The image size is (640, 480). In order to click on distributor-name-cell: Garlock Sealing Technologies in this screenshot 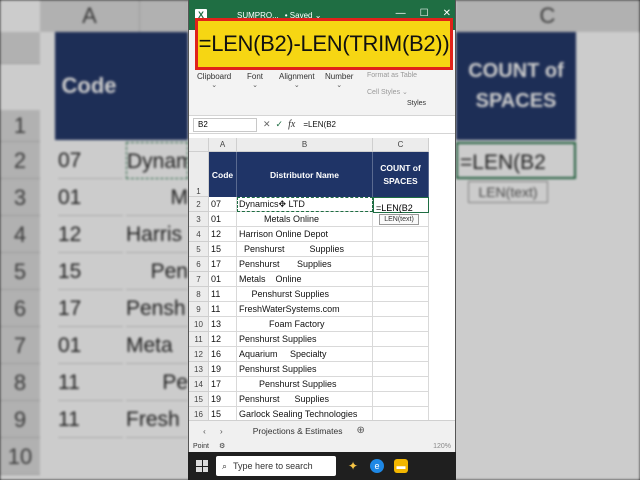, I will do `click(305, 413)`.